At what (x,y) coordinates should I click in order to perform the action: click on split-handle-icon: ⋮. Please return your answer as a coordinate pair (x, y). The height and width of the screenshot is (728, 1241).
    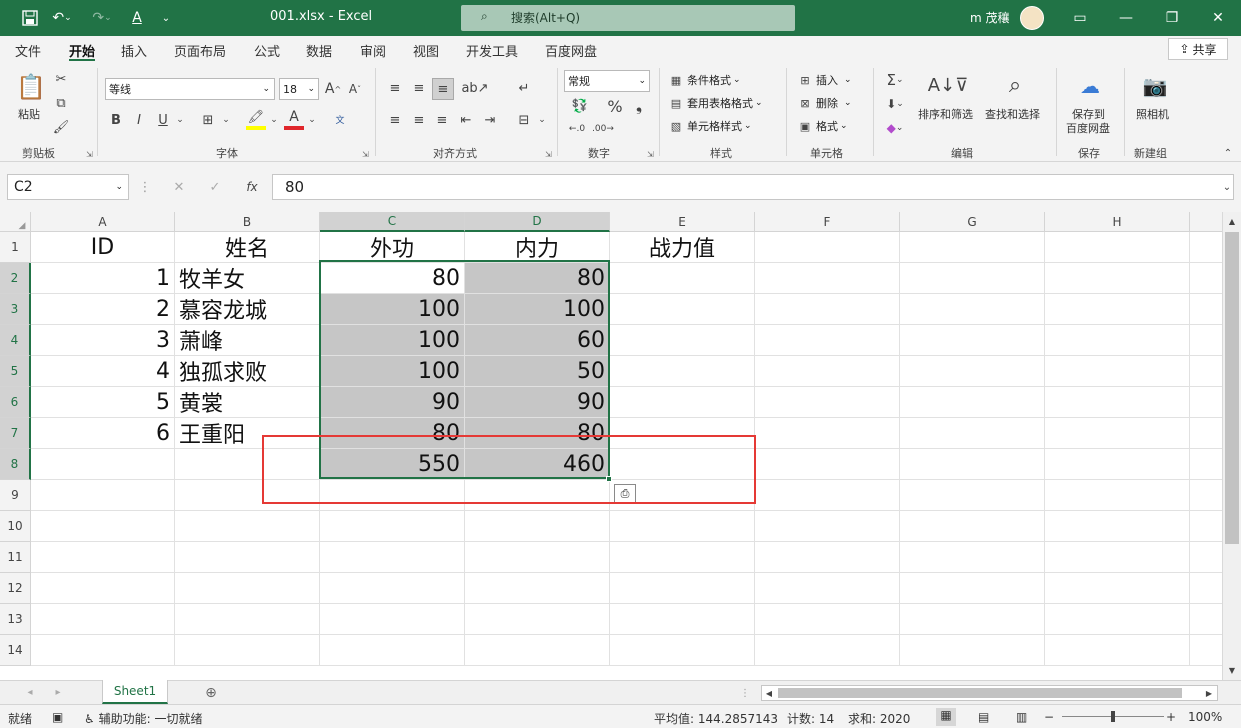
    Looking at the image, I should click on (745, 693).